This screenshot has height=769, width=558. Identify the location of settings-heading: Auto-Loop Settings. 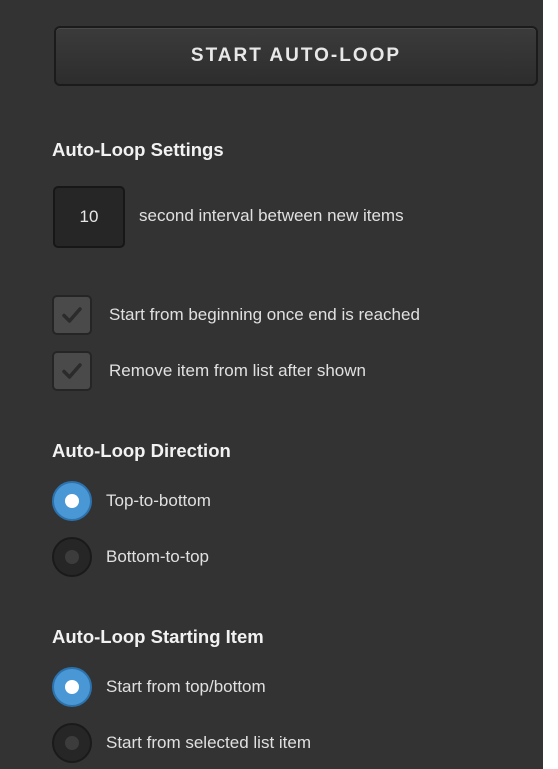
(138, 149).